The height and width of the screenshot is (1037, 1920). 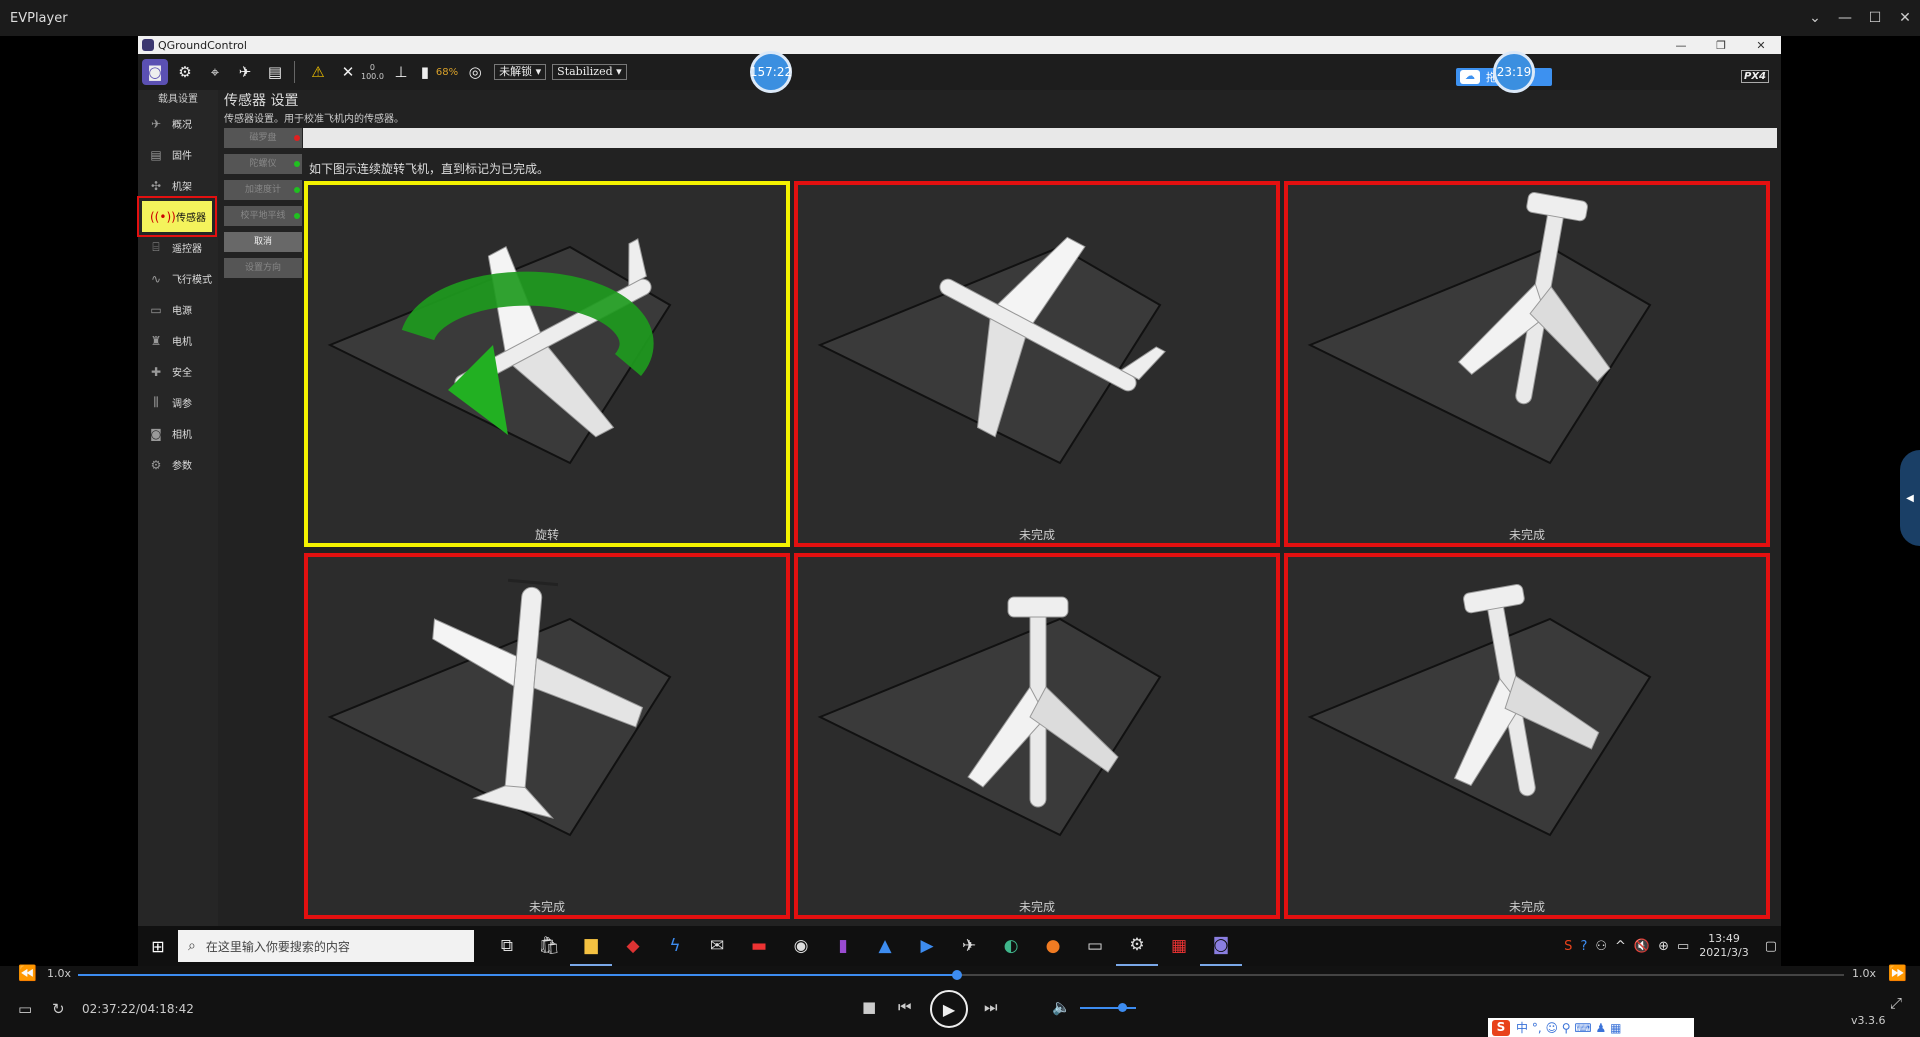 I want to click on photos-icon: ▲, so click(x=885, y=946).